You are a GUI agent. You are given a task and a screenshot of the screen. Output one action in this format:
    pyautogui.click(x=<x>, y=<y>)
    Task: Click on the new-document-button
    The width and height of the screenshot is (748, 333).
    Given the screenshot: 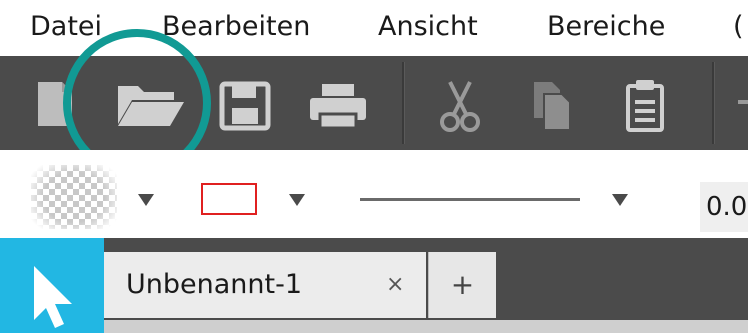 What is the action you would take?
    pyautogui.click(x=53, y=103)
    